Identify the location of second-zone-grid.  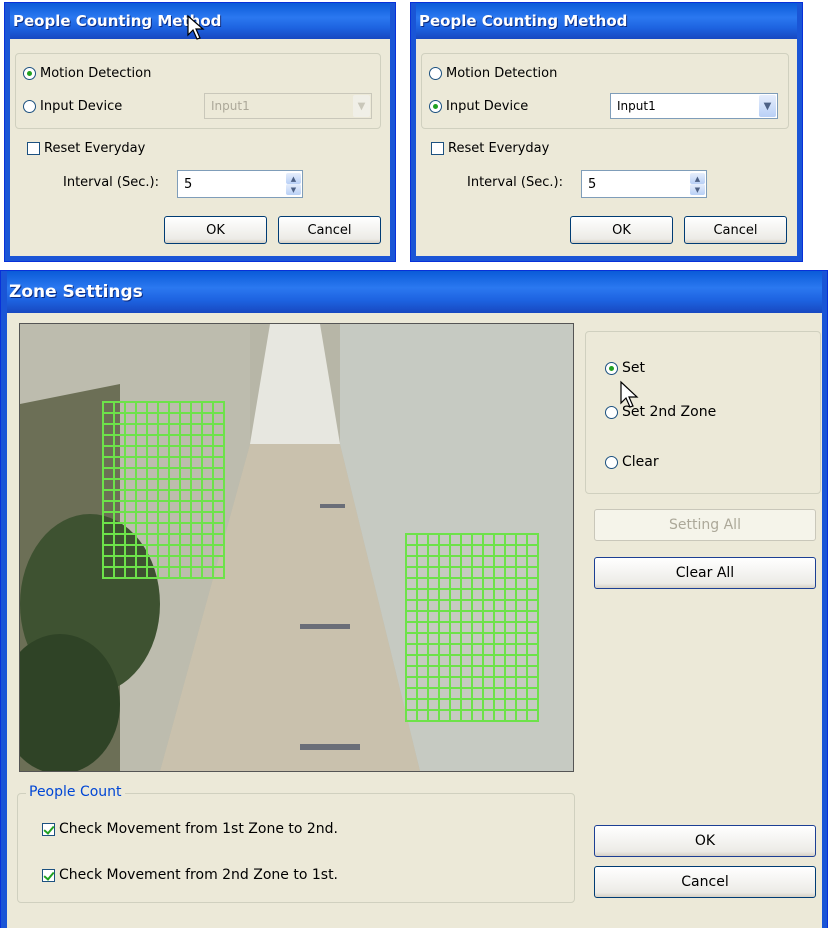
(472, 627).